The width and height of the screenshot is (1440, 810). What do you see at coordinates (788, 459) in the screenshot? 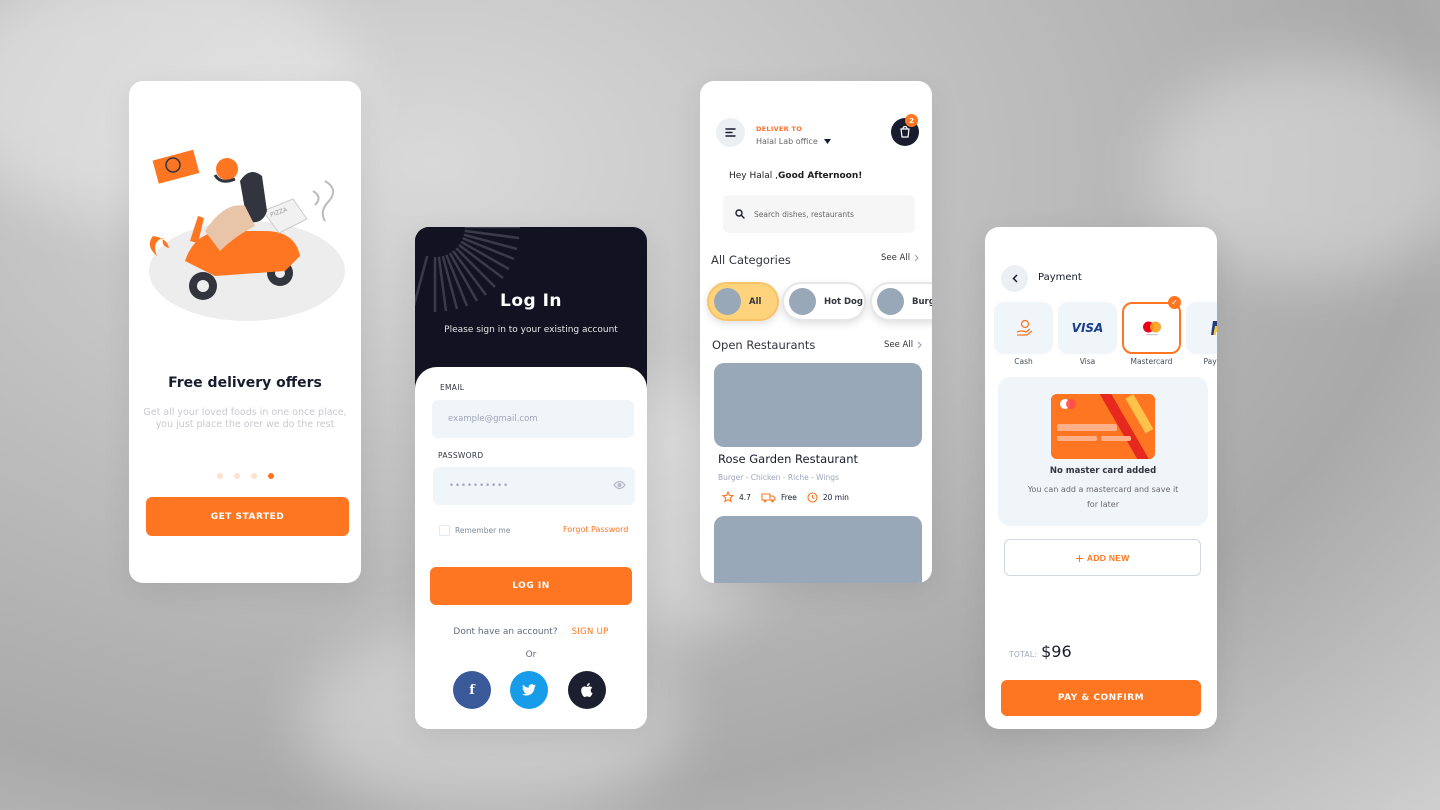
I see `restaurant-name: Rose Garden Restaurant` at bounding box center [788, 459].